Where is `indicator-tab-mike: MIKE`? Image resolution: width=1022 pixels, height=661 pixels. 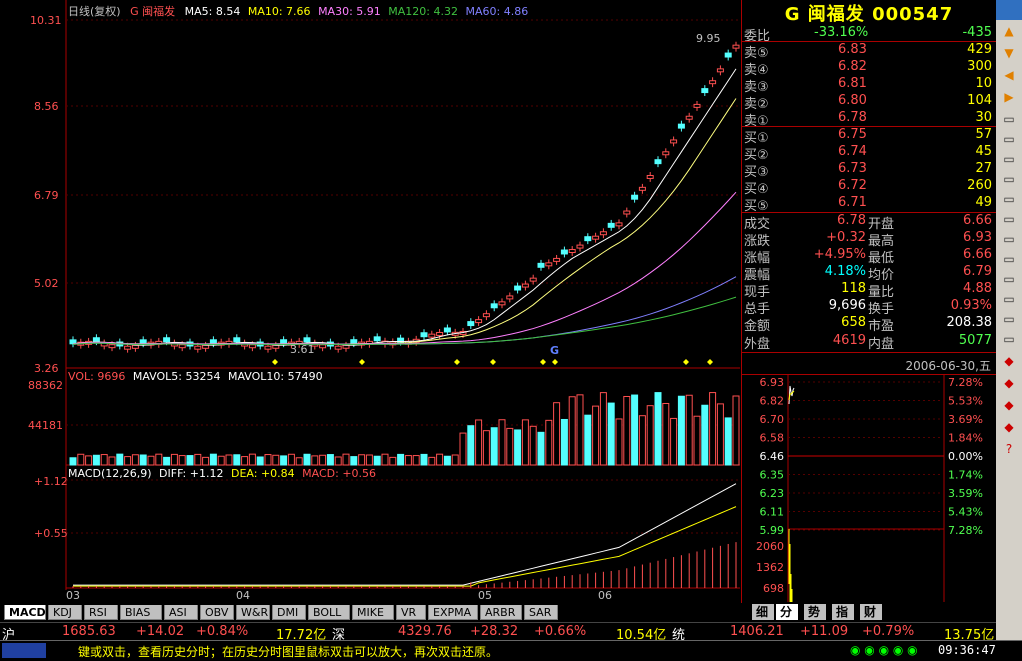 indicator-tab-mike: MIKE is located at coordinates (373, 612).